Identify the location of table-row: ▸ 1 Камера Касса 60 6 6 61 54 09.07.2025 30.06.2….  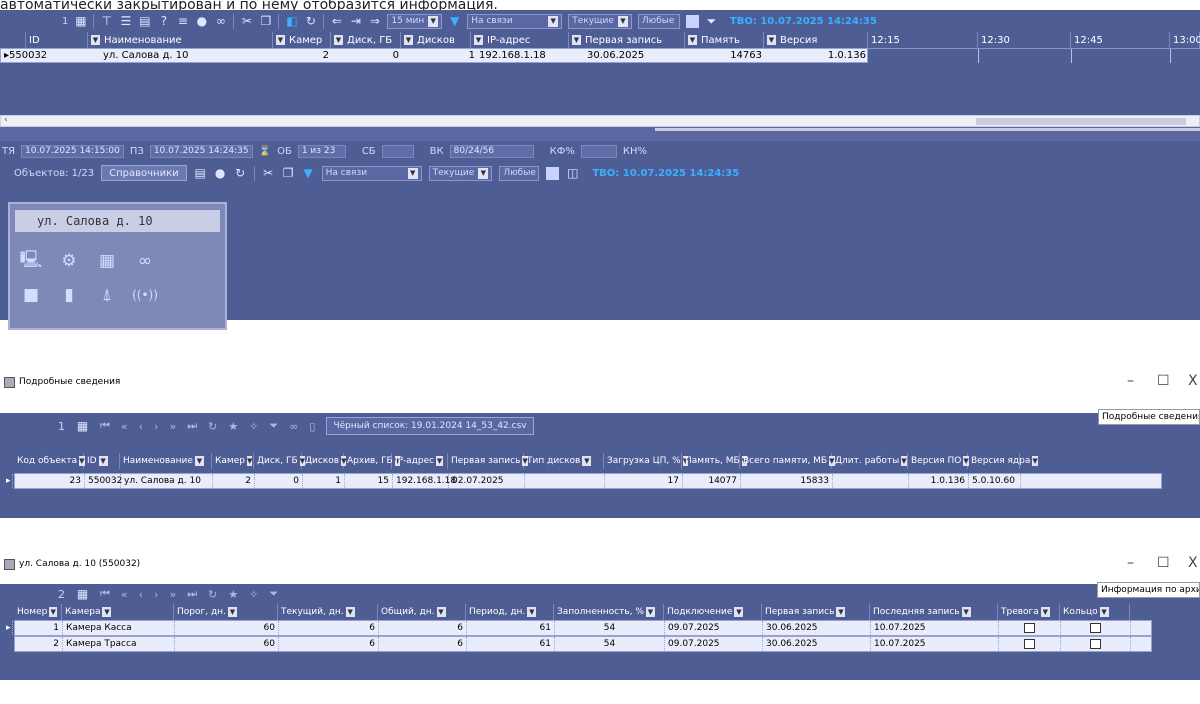
(579, 628).